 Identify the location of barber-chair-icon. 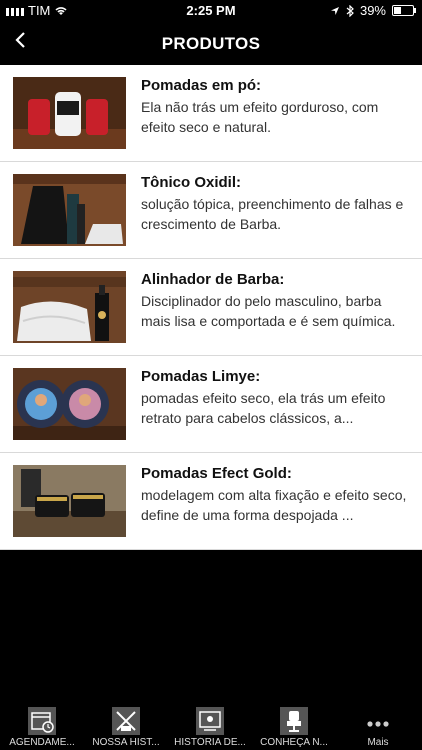
(294, 721).